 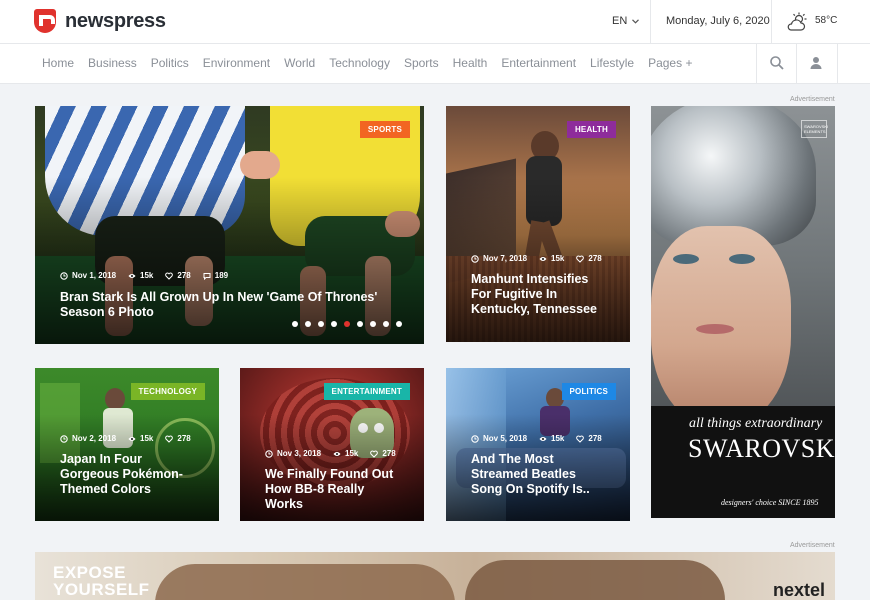 I want to click on meta-date: Nov 3, 2018, so click(x=293, y=453).